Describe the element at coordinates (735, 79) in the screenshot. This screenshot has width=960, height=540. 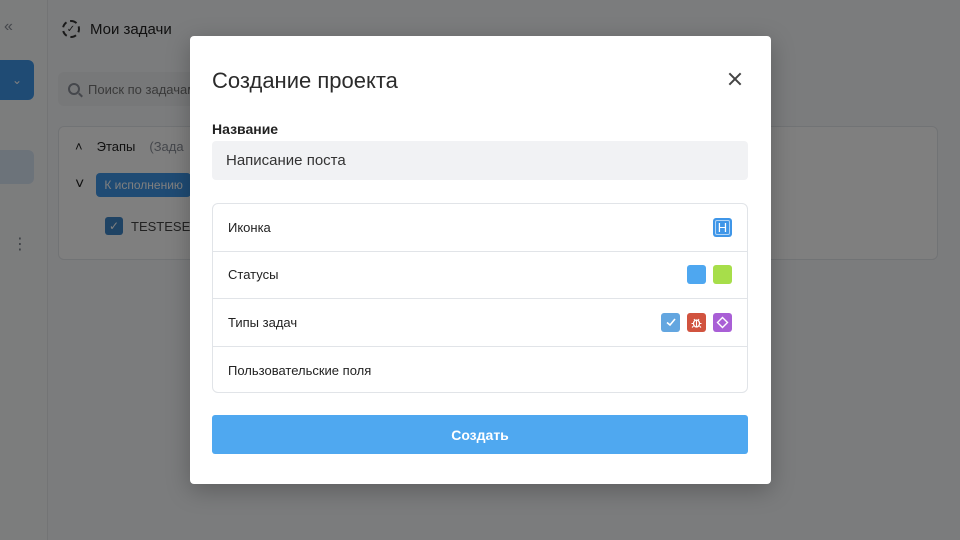
I see `close-icon` at that location.